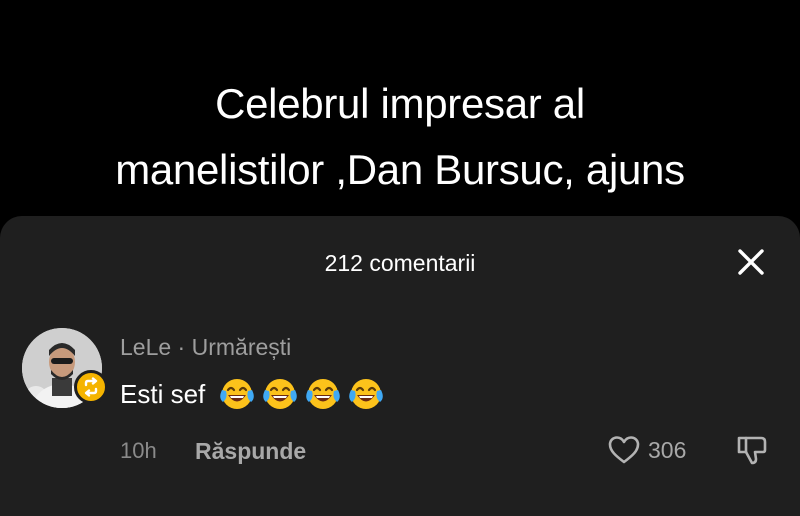  Describe the element at coordinates (646, 450) in the screenshot. I see `like-button: 306` at that location.